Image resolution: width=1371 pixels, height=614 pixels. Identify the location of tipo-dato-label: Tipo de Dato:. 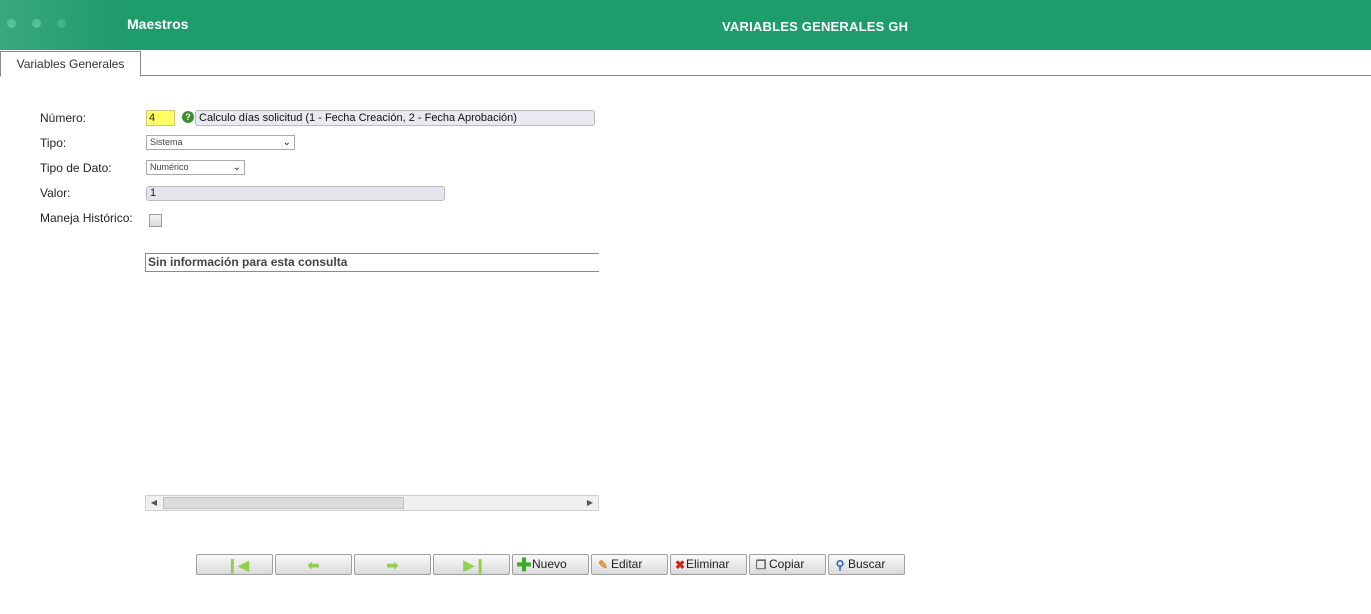
(76, 168).